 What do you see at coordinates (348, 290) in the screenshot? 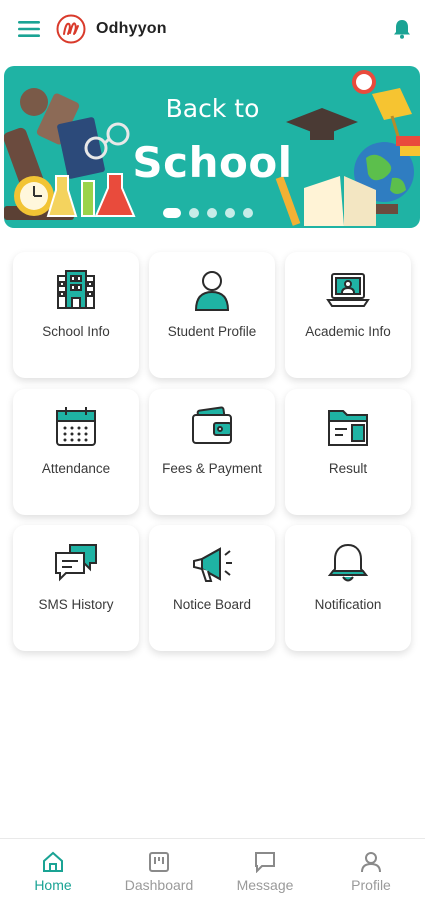
I see `laptop-profile-icon` at bounding box center [348, 290].